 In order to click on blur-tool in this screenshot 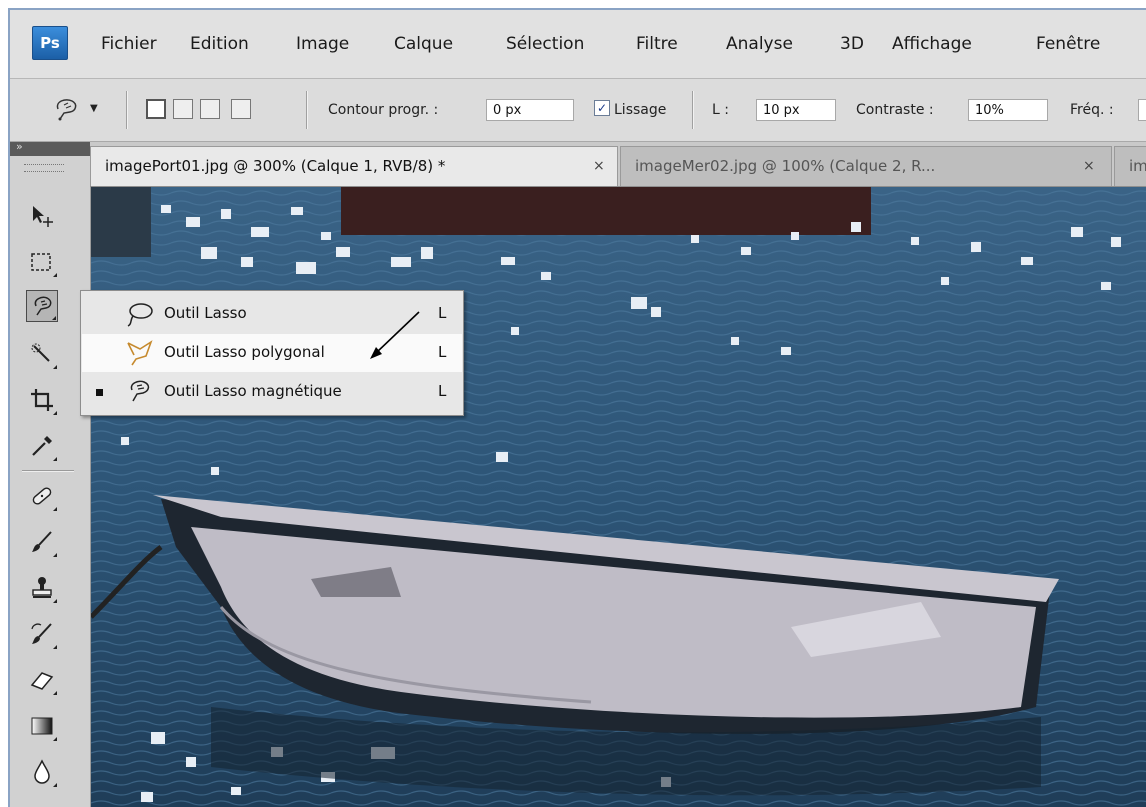, I will do `click(42, 772)`.